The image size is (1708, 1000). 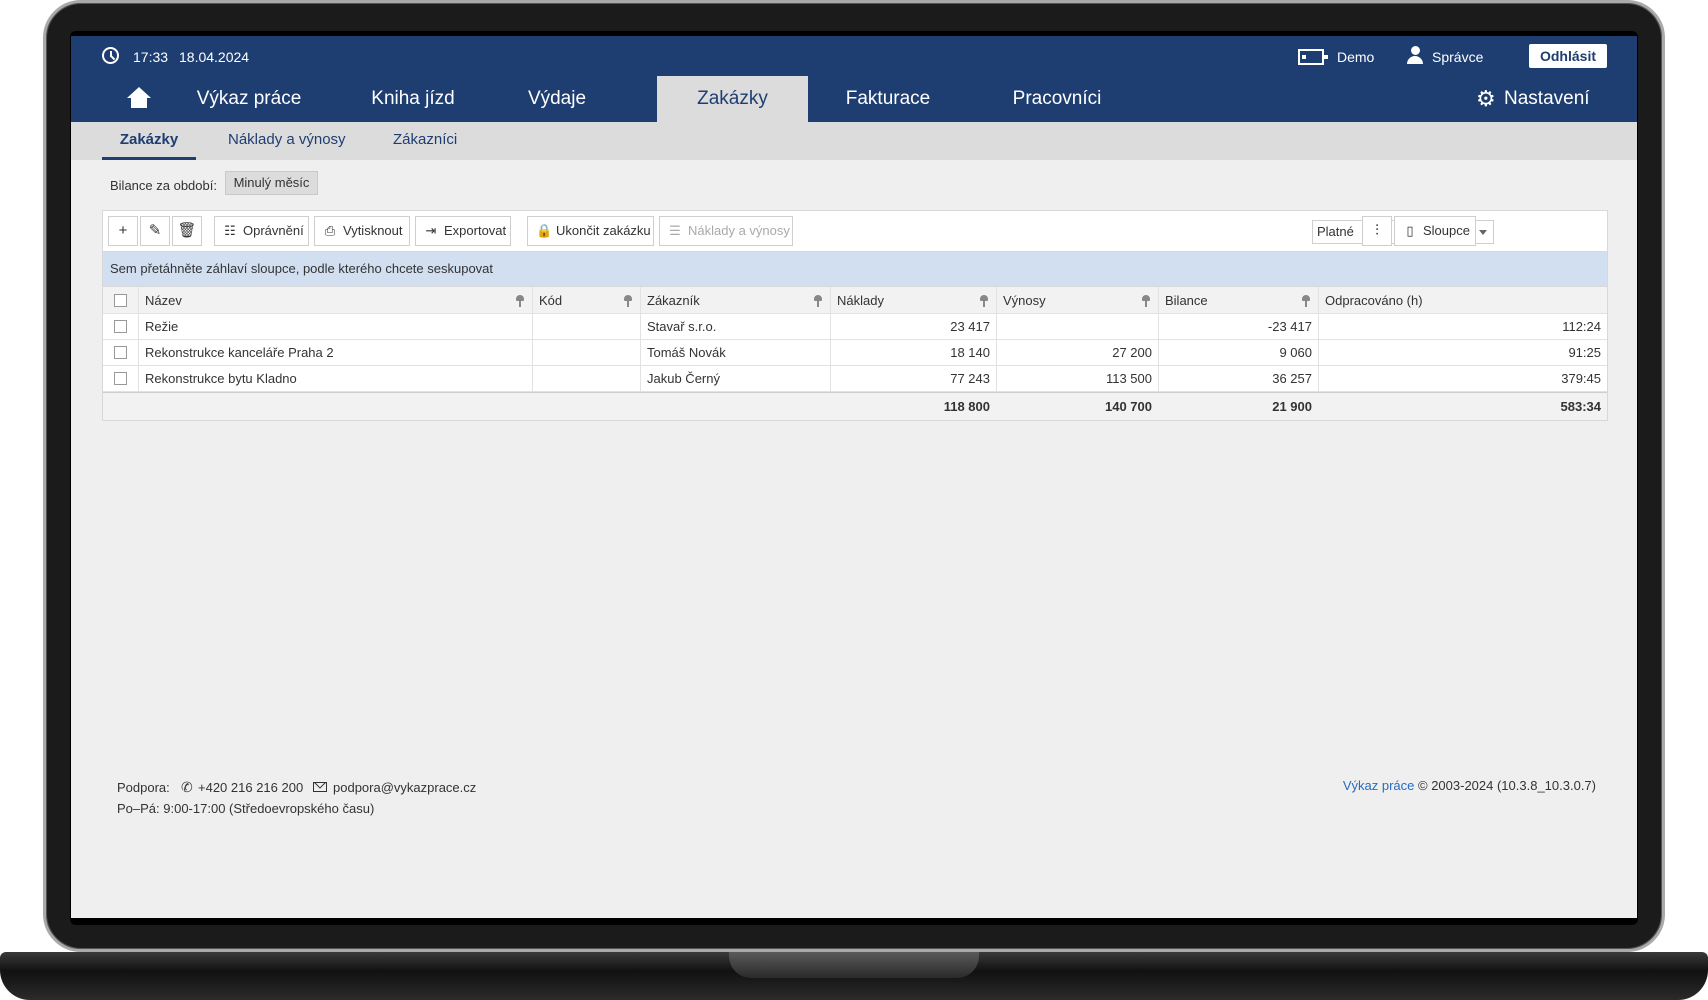 What do you see at coordinates (1462, 352) in the screenshot?
I see `cell-odpracovano: 91:25` at bounding box center [1462, 352].